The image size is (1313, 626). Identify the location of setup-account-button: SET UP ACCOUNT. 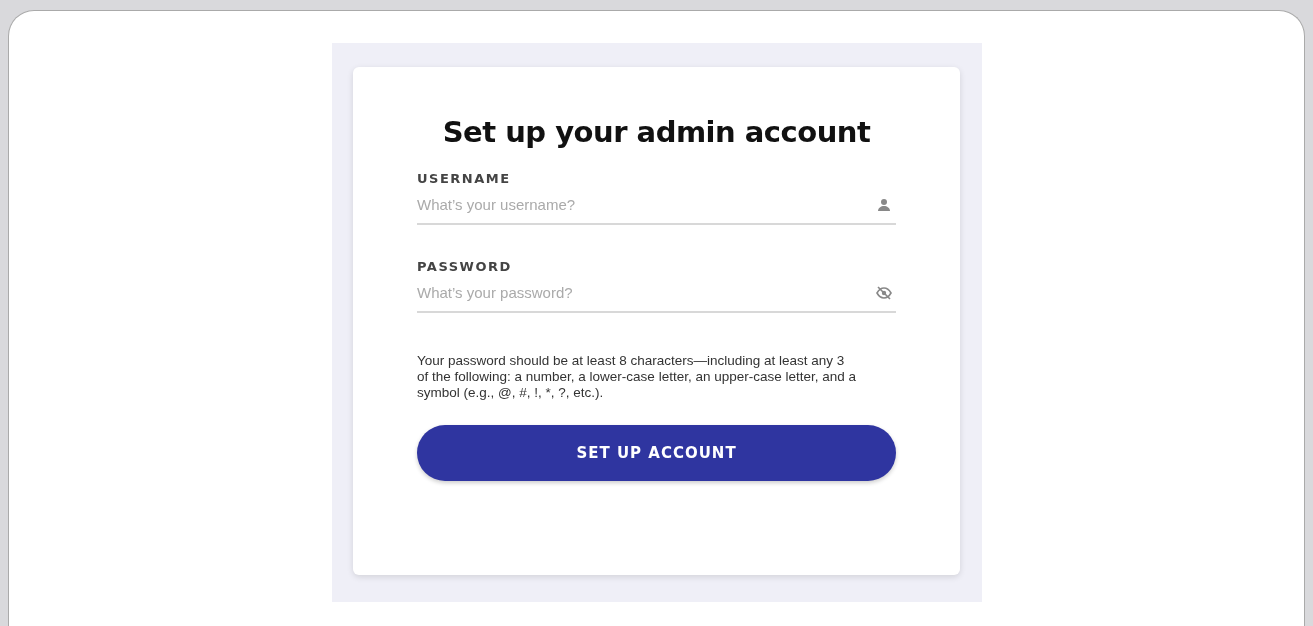
(656, 453).